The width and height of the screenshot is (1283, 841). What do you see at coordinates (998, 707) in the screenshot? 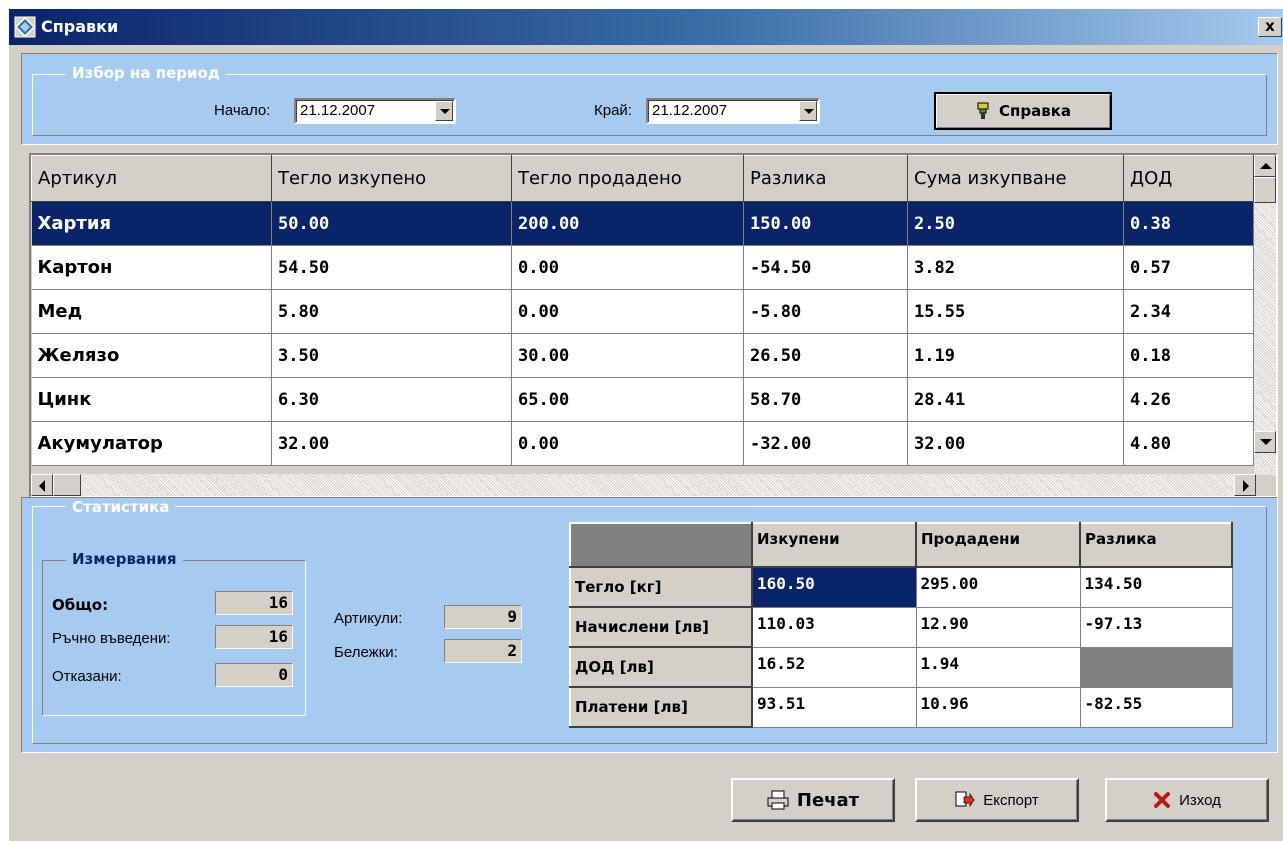
I see `summary-cell: 10.96` at bounding box center [998, 707].